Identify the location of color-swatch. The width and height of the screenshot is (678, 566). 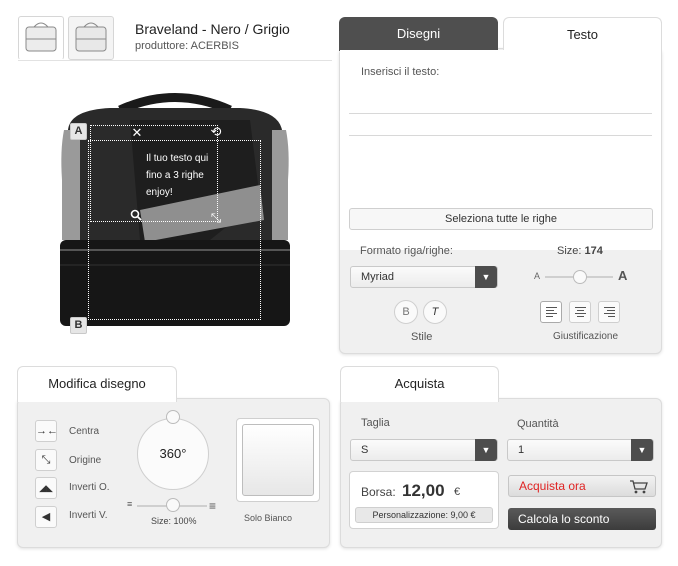
(278, 460).